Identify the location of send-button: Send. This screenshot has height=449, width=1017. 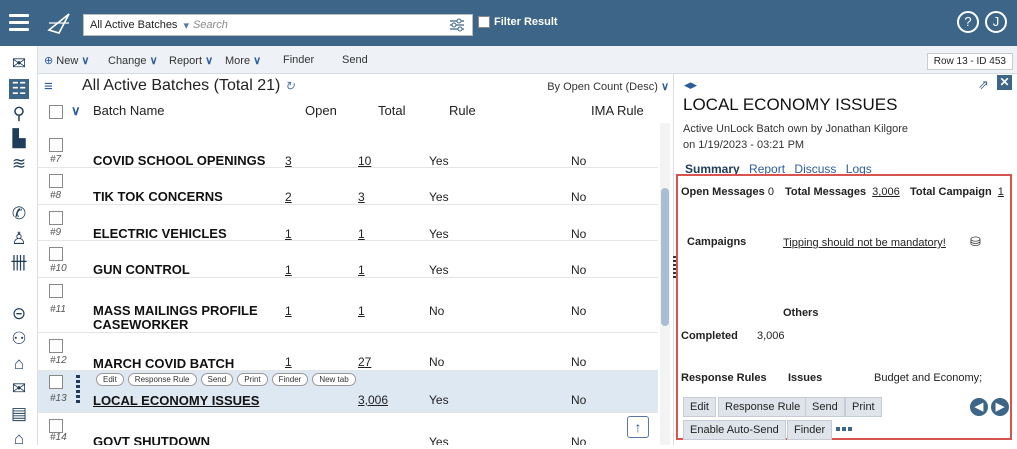
(355, 60).